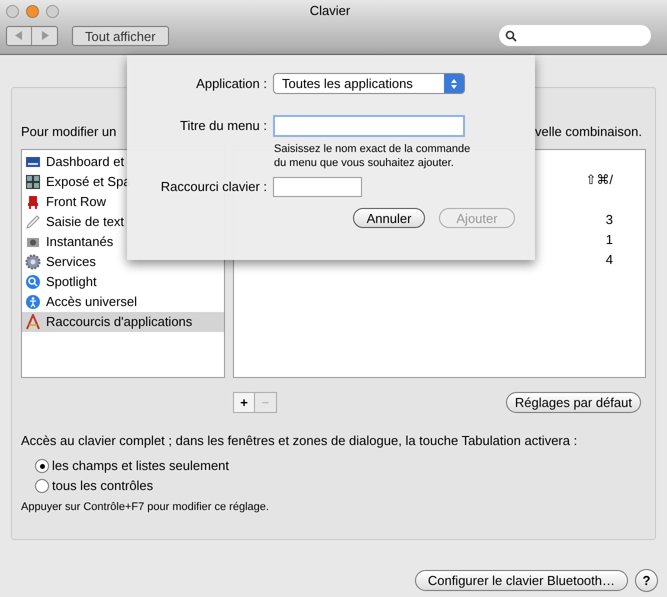 This screenshot has width=667, height=597. What do you see at coordinates (141, 466) in the screenshot?
I see `radio-label: les champs et listes seulement` at bounding box center [141, 466].